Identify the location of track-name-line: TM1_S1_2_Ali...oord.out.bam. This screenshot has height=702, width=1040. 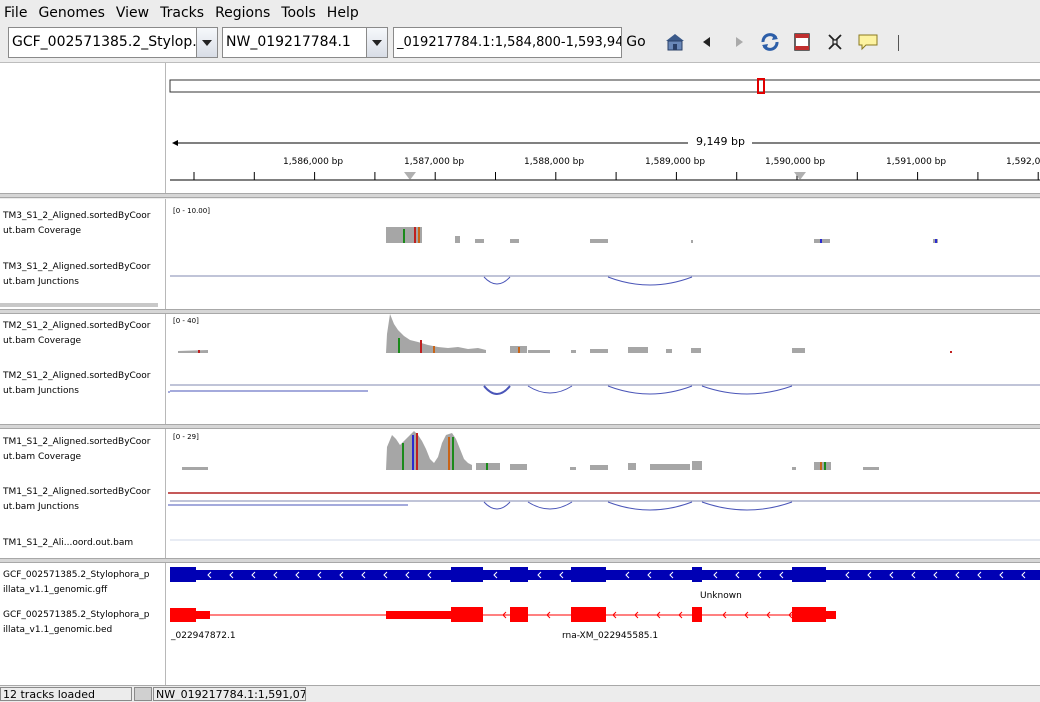
(68, 543).